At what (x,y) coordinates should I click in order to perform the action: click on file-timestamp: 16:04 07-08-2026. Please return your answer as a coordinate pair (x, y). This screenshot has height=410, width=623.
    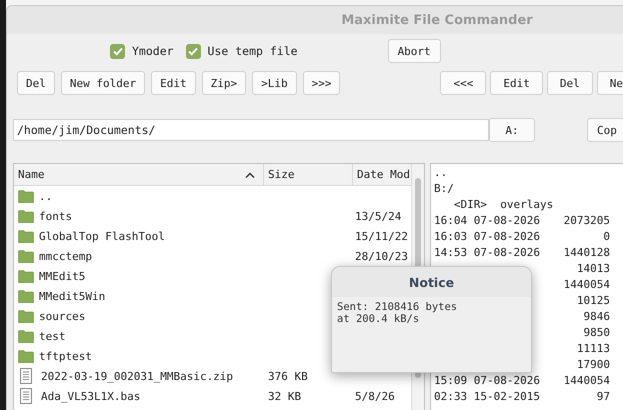
    Looking at the image, I should click on (487, 220).